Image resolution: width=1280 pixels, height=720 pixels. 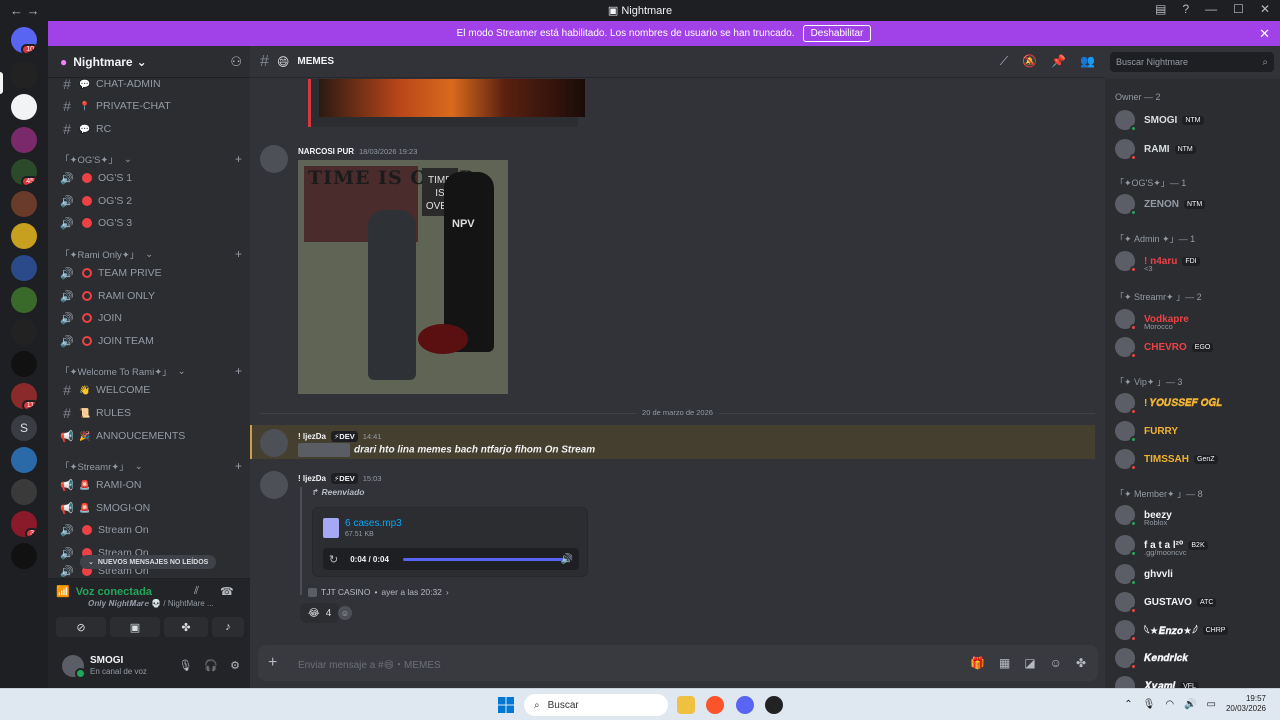 I want to click on camera-off-button: ⊘, so click(x=81, y=627).